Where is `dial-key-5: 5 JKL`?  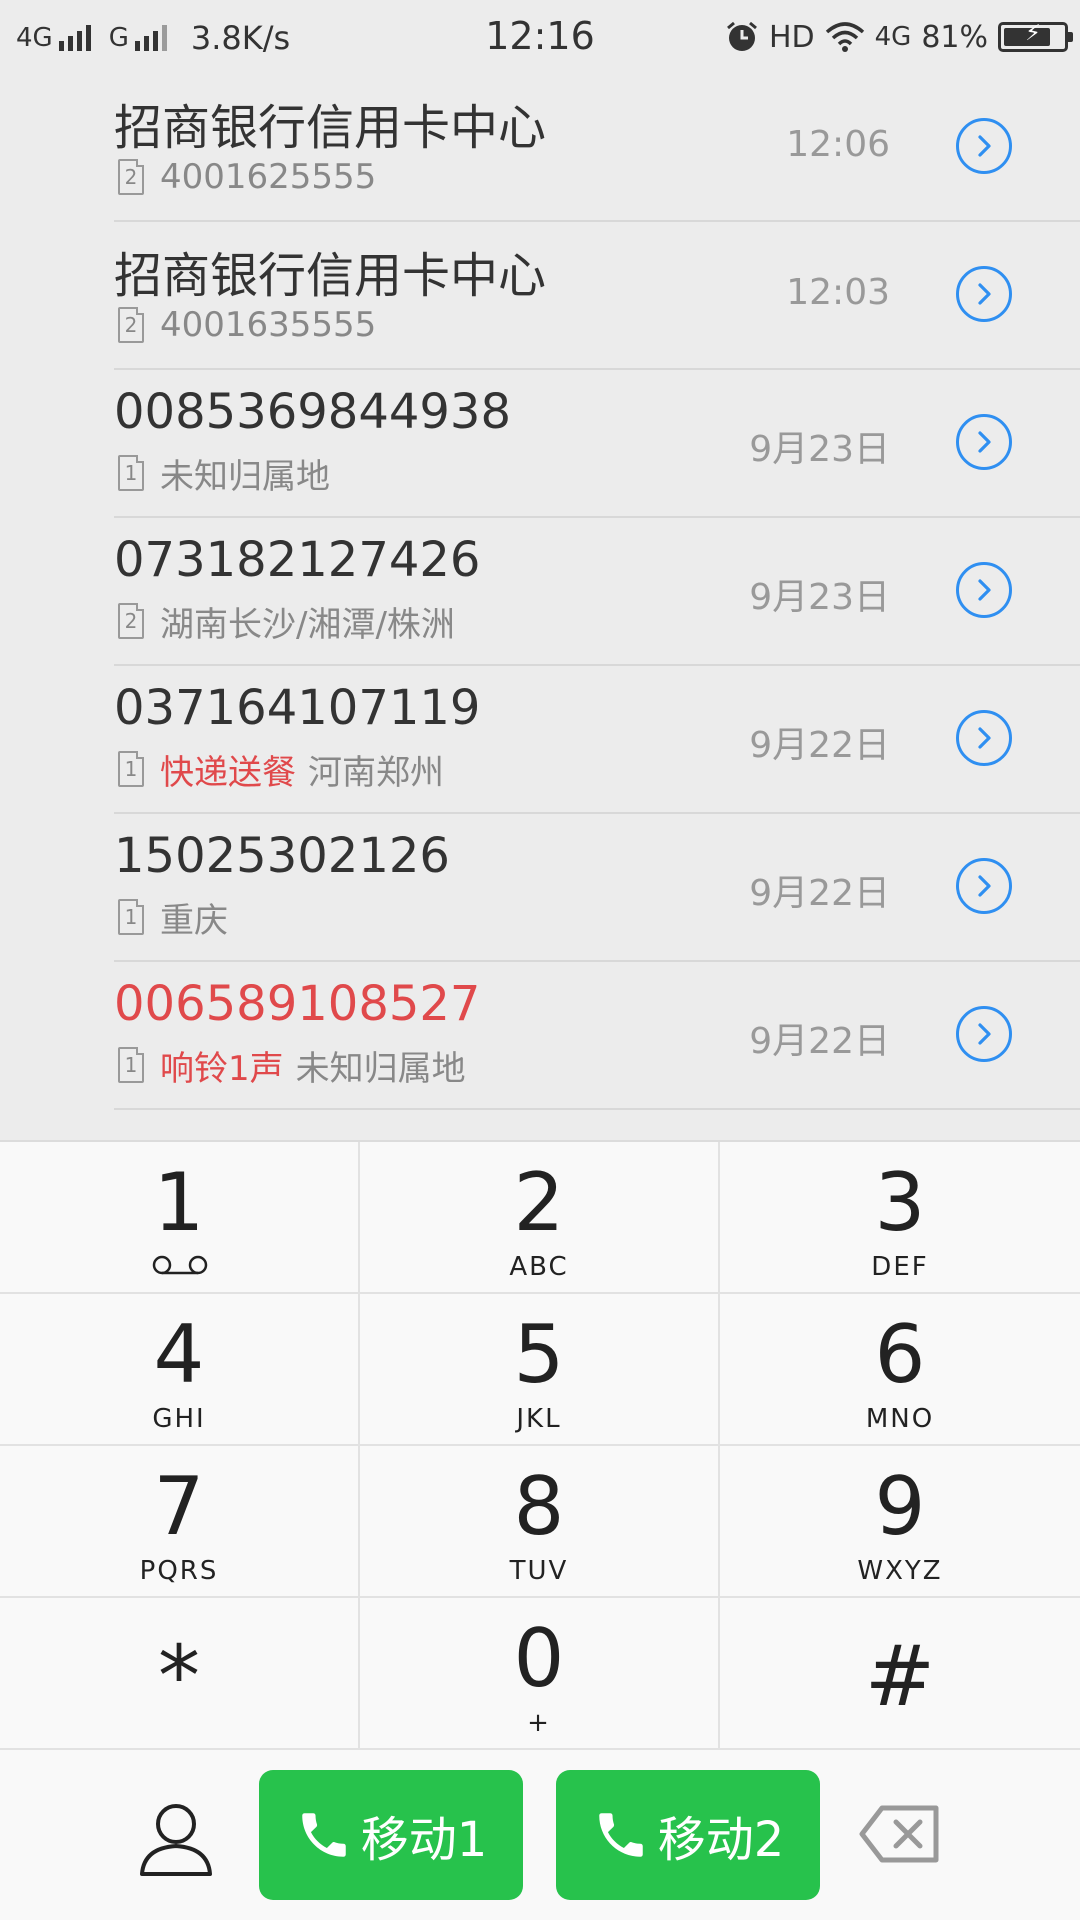
dial-key-5: 5 JKL is located at coordinates (540, 1370).